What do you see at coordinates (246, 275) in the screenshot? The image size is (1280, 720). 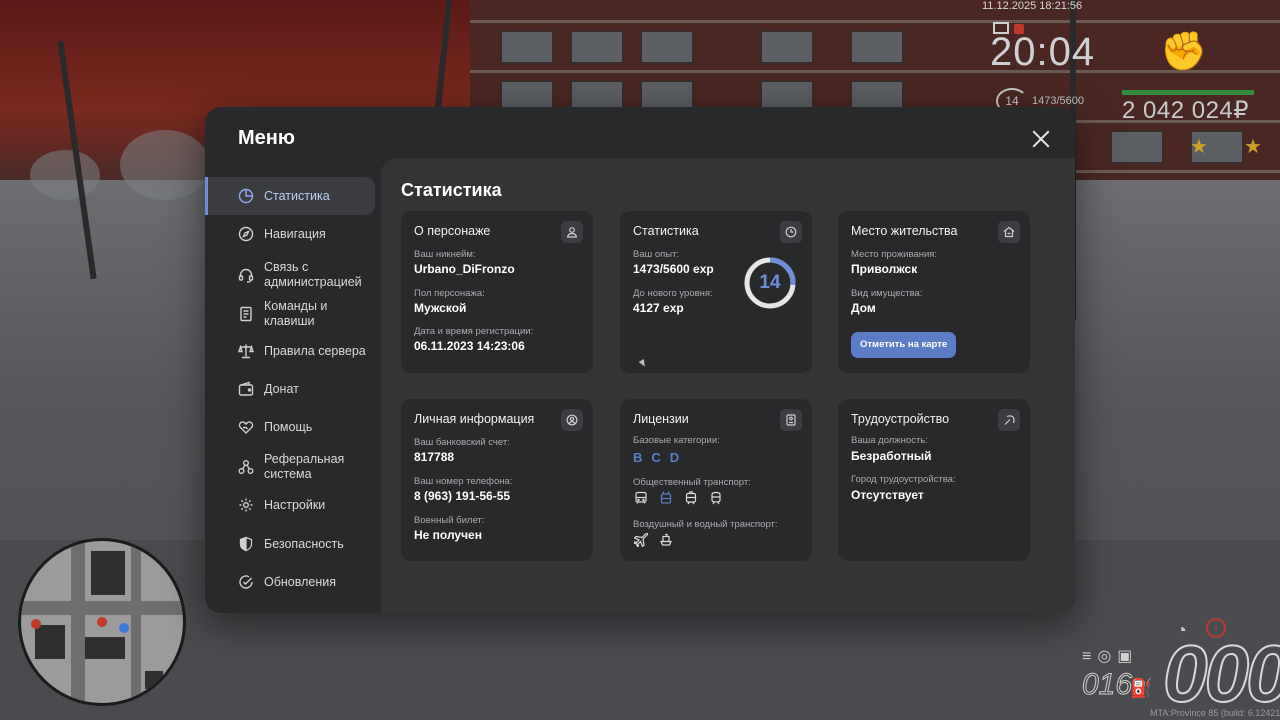 I see `headset-icon` at bounding box center [246, 275].